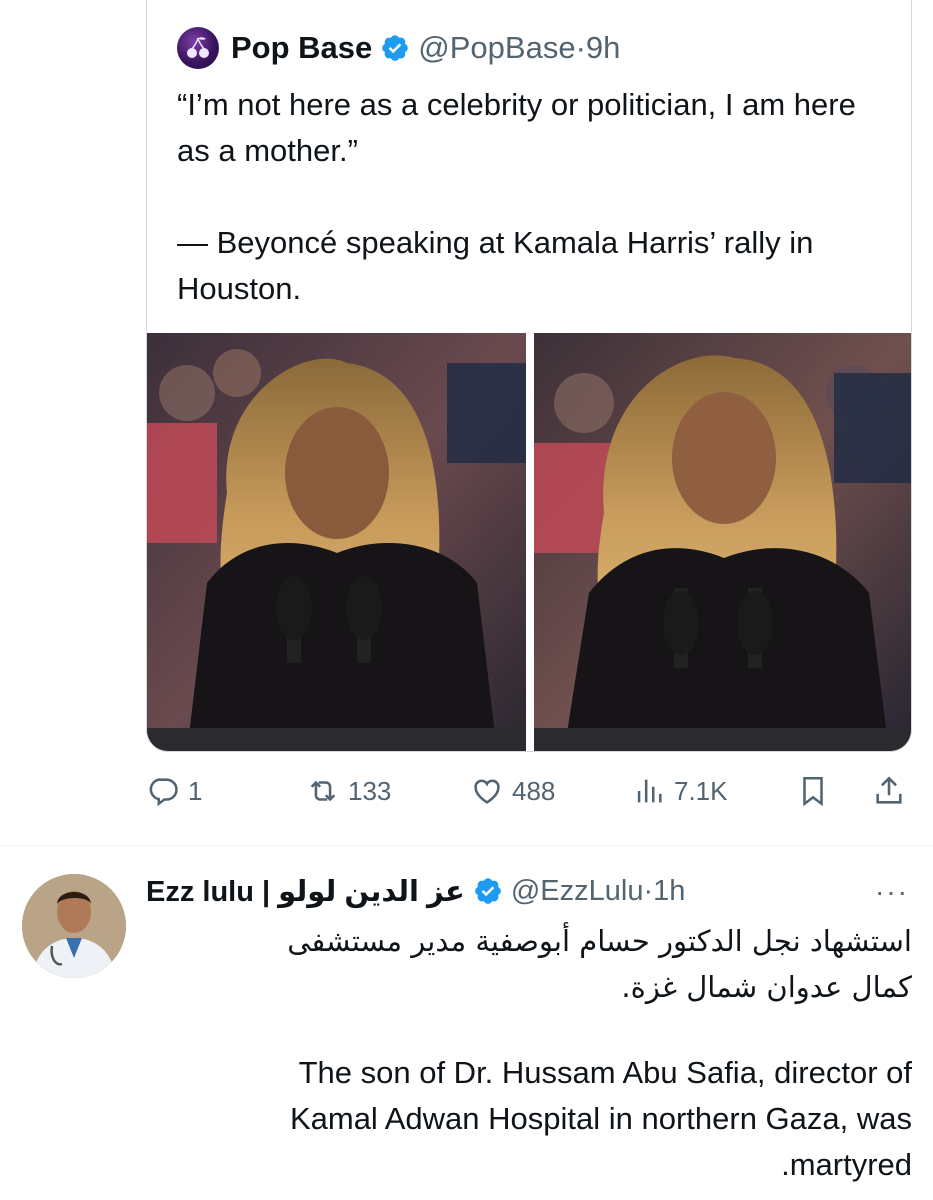 This screenshot has width=933, height=1200. What do you see at coordinates (701, 790) in the screenshot?
I see `views-count: 7.1K` at bounding box center [701, 790].